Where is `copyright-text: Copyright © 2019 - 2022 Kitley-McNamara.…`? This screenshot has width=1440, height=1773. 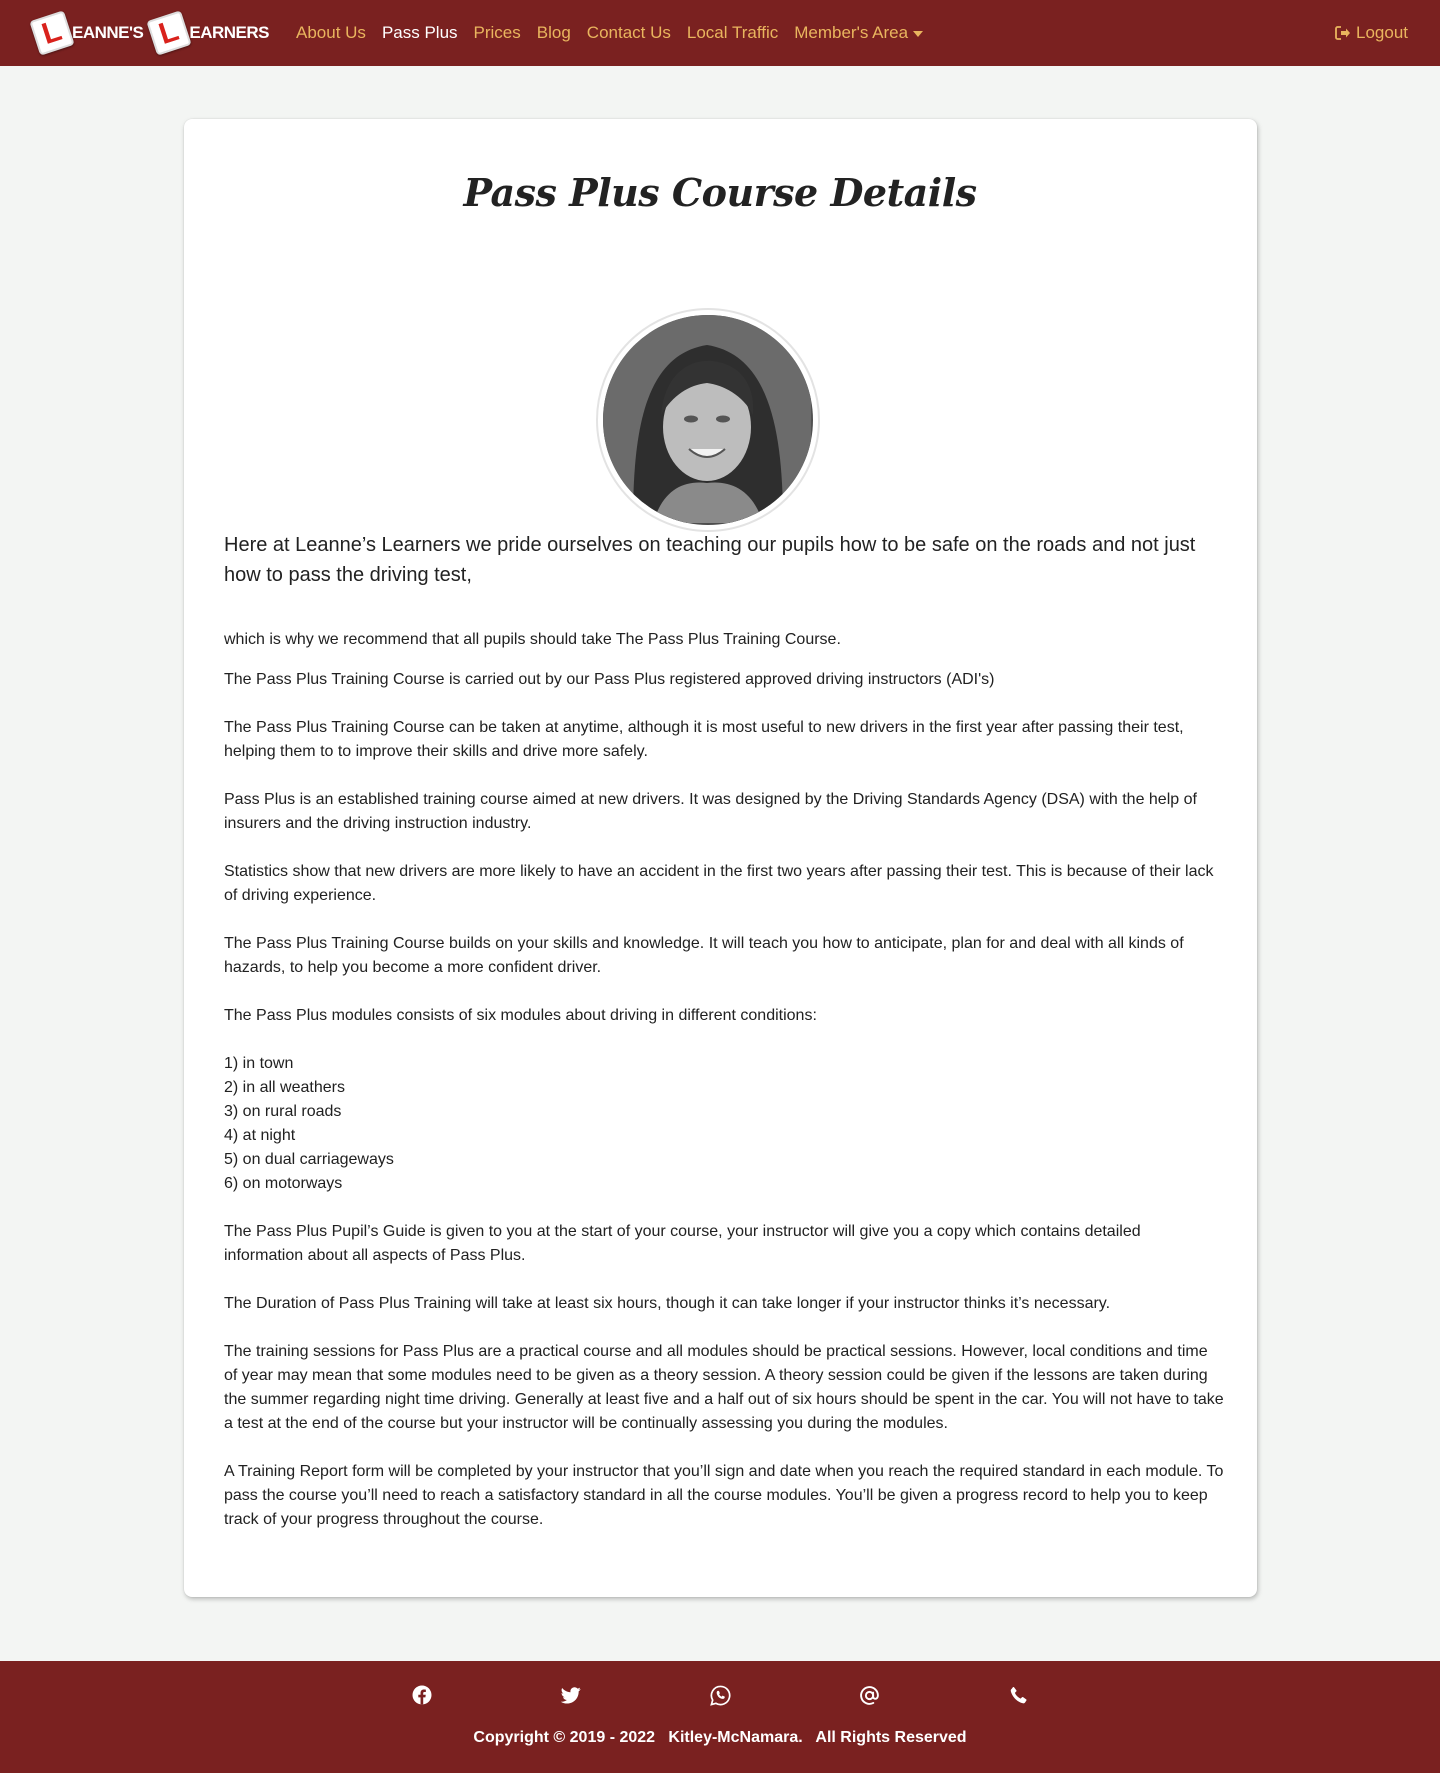
copyright-text: Copyright © 2019 - 2022 Kitley-McNamara.… is located at coordinates (720, 1737).